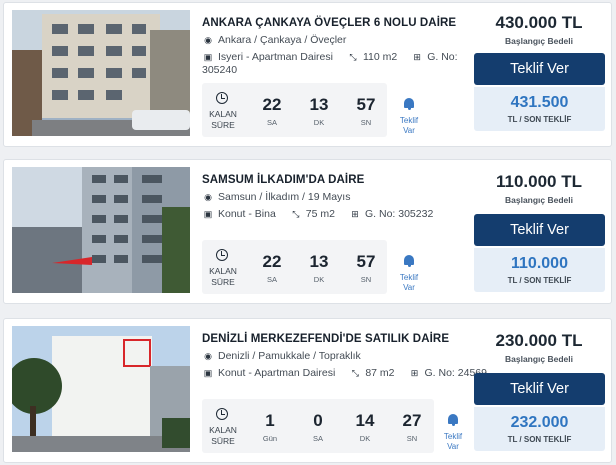  What do you see at coordinates (283, 180) in the screenshot?
I see `listing-title: SAMSUM İLKADIM'DA DAİRE` at bounding box center [283, 180].